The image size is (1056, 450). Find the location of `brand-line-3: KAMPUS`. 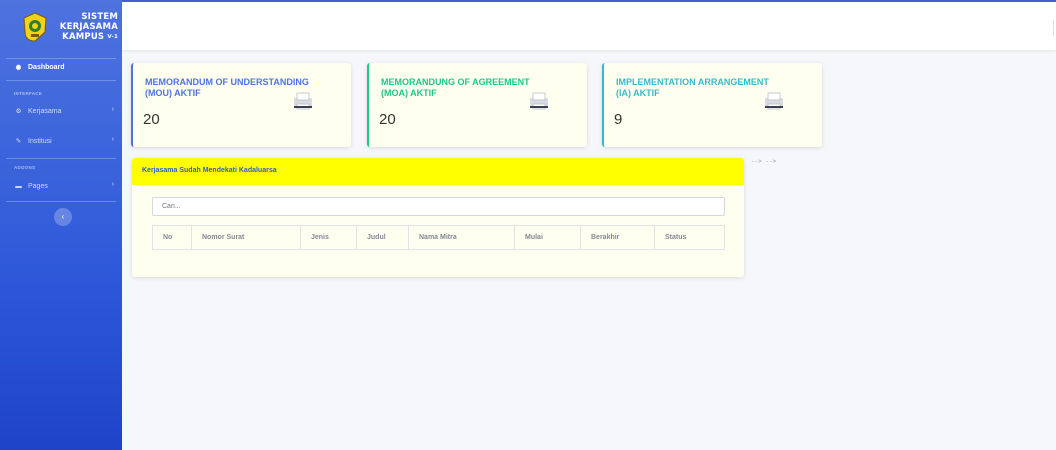

brand-line-3: KAMPUS is located at coordinates (83, 37).